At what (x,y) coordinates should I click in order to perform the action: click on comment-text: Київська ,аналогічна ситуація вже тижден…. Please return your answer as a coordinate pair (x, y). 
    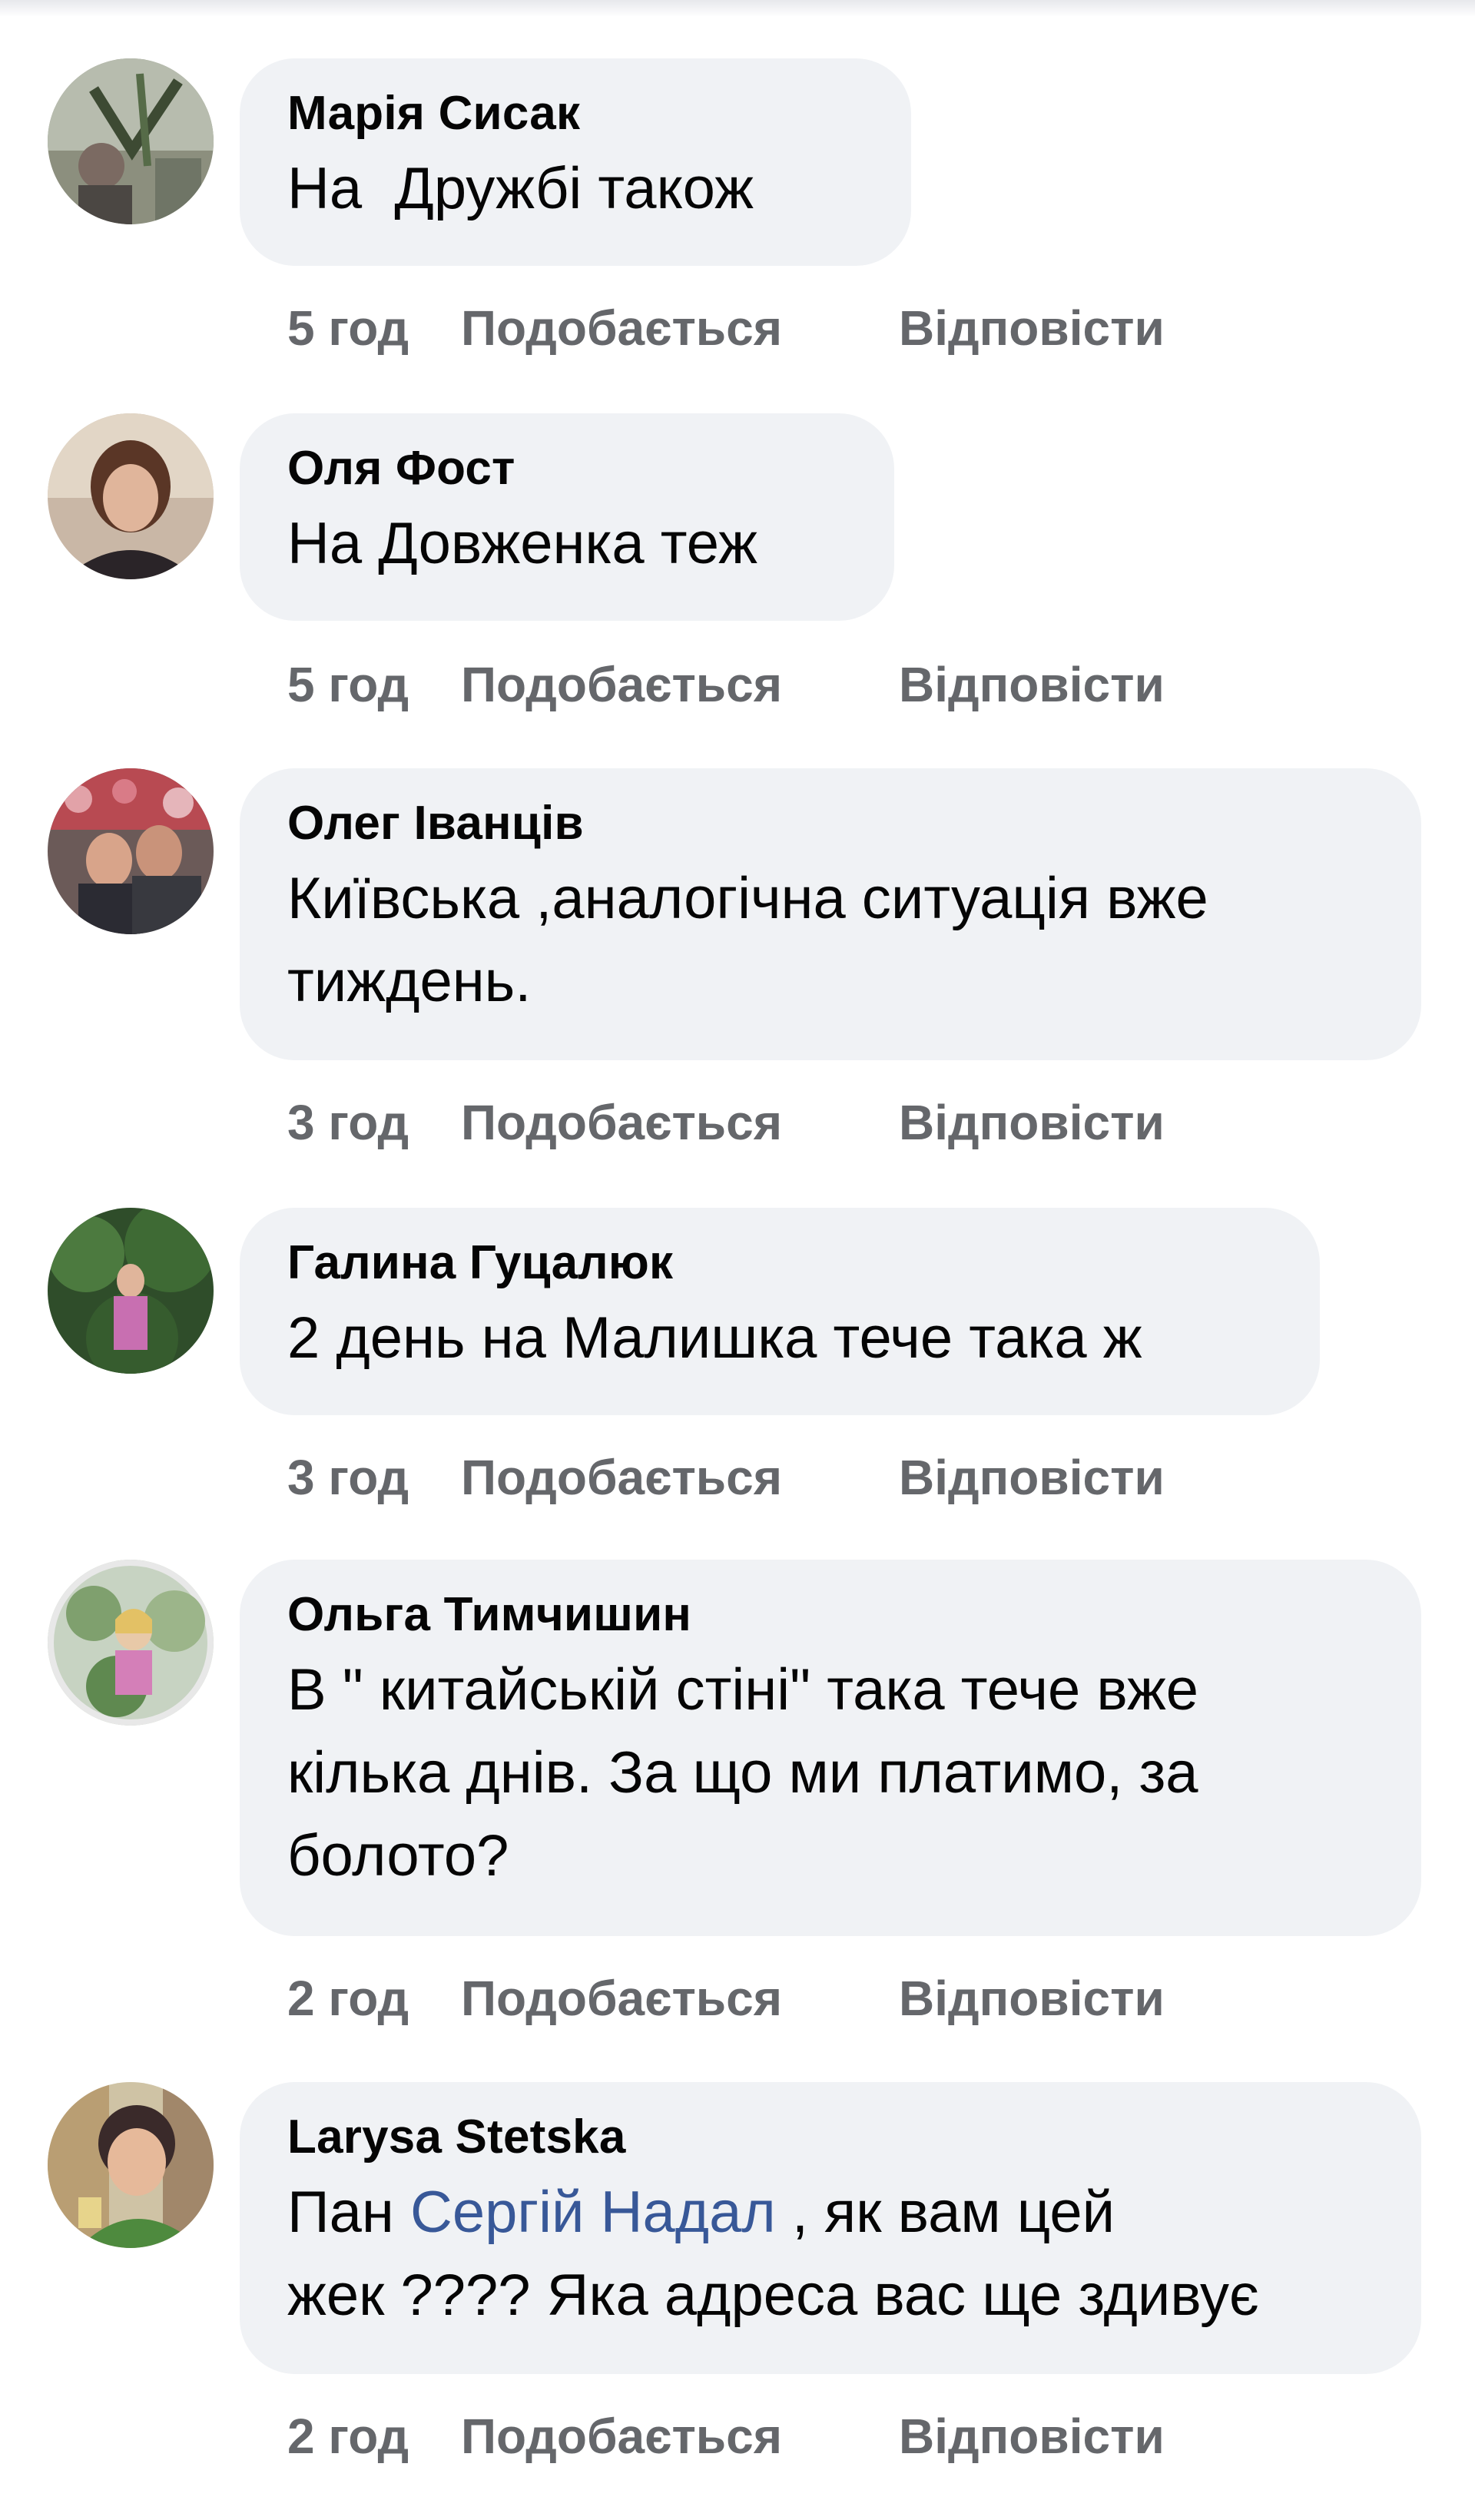
    Looking at the image, I should click on (830, 940).